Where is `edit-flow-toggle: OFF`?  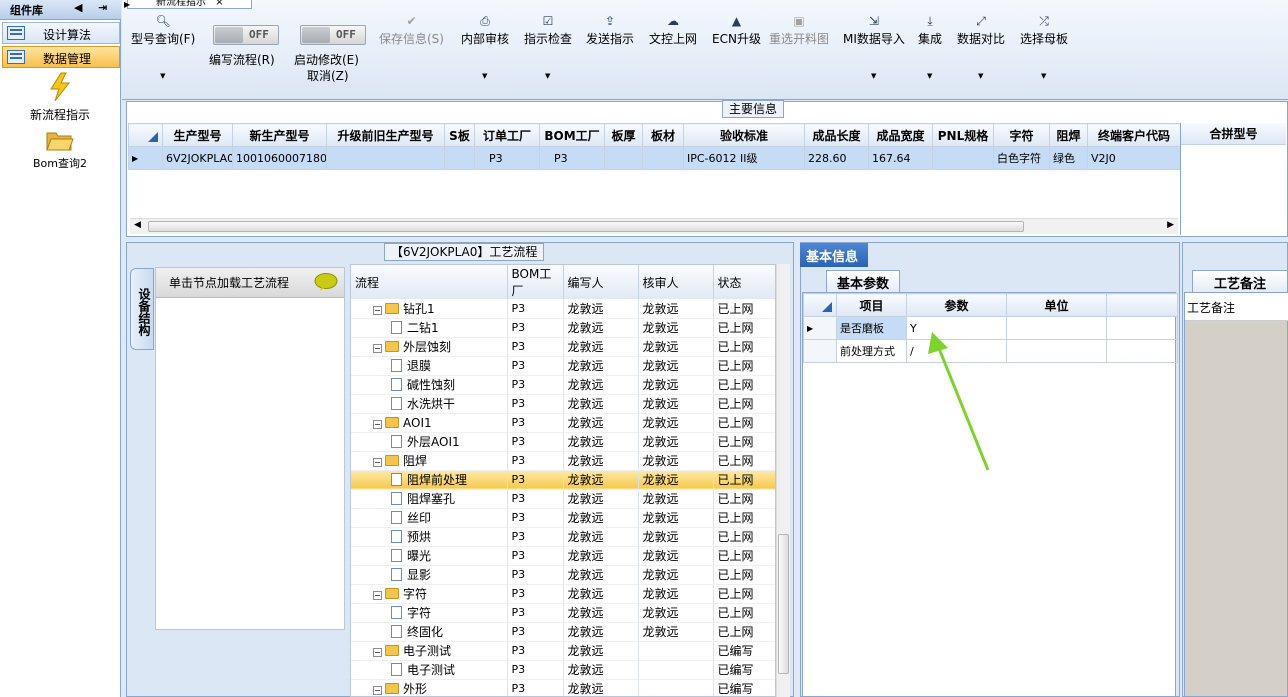 edit-flow-toggle: OFF is located at coordinates (246, 35).